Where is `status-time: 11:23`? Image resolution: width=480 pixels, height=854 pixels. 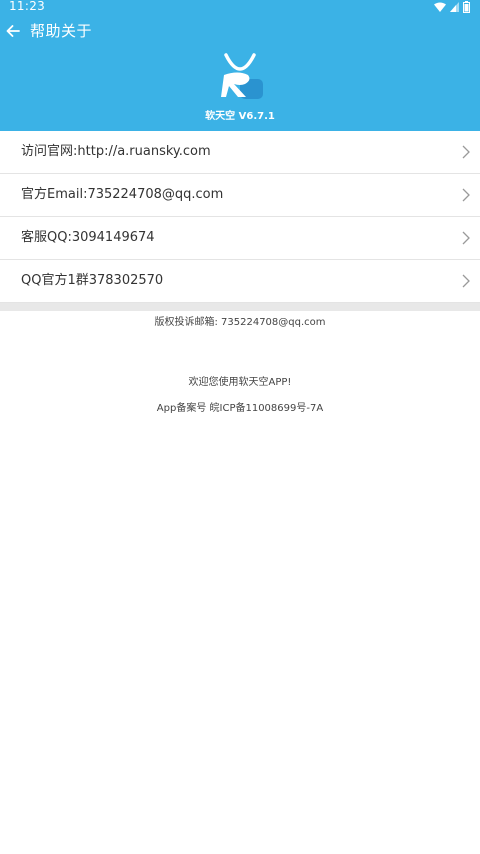
status-time: 11:23 is located at coordinates (27, 6).